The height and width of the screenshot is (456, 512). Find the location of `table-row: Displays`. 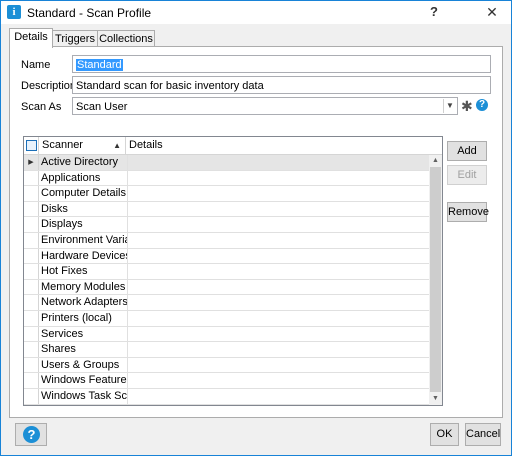

table-row: Displays is located at coordinates (226, 225).